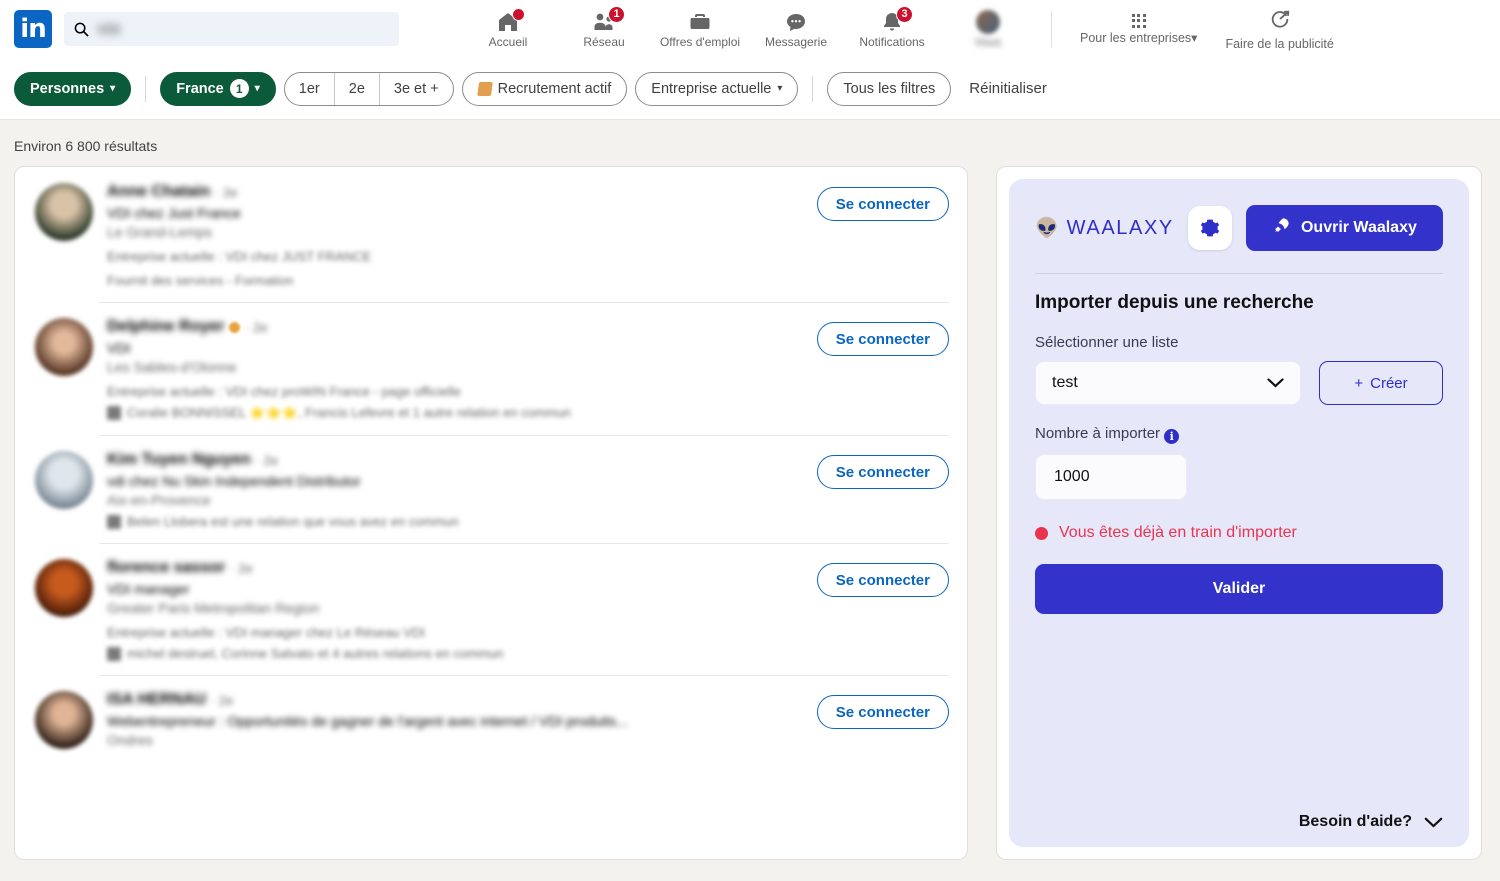 The height and width of the screenshot is (881, 1500). What do you see at coordinates (1120, 227) in the screenshot?
I see `waalaxy-brand-name: WAALAXY` at bounding box center [1120, 227].